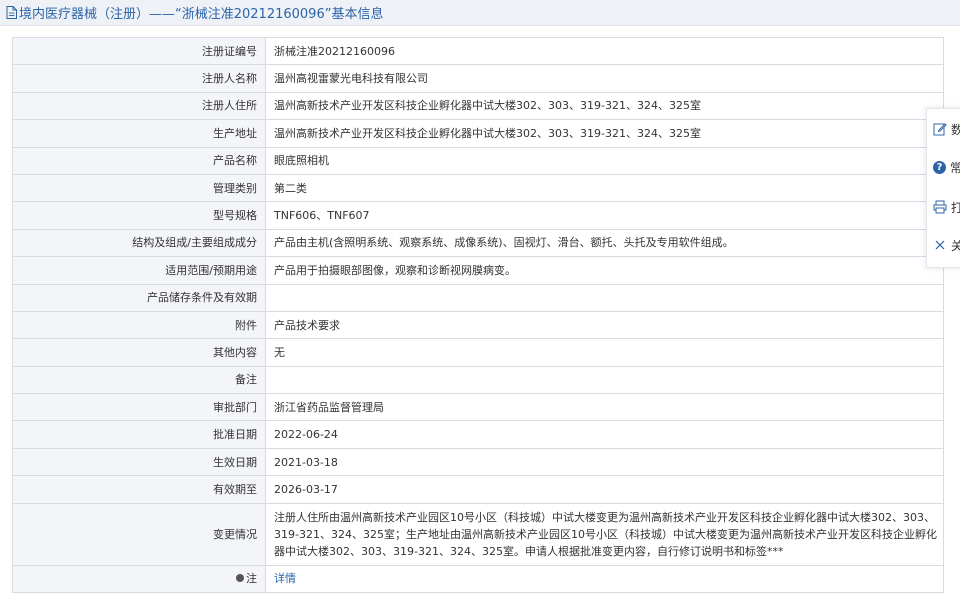  What do you see at coordinates (139, 215) in the screenshot?
I see `field-label: 型号规格` at bounding box center [139, 215].